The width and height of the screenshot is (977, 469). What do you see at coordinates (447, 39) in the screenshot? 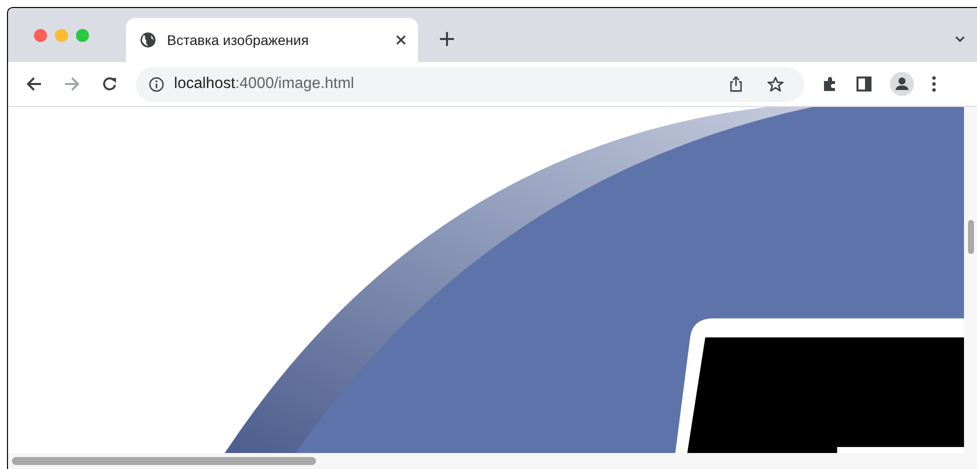
I see `new-tab-icon` at bounding box center [447, 39].